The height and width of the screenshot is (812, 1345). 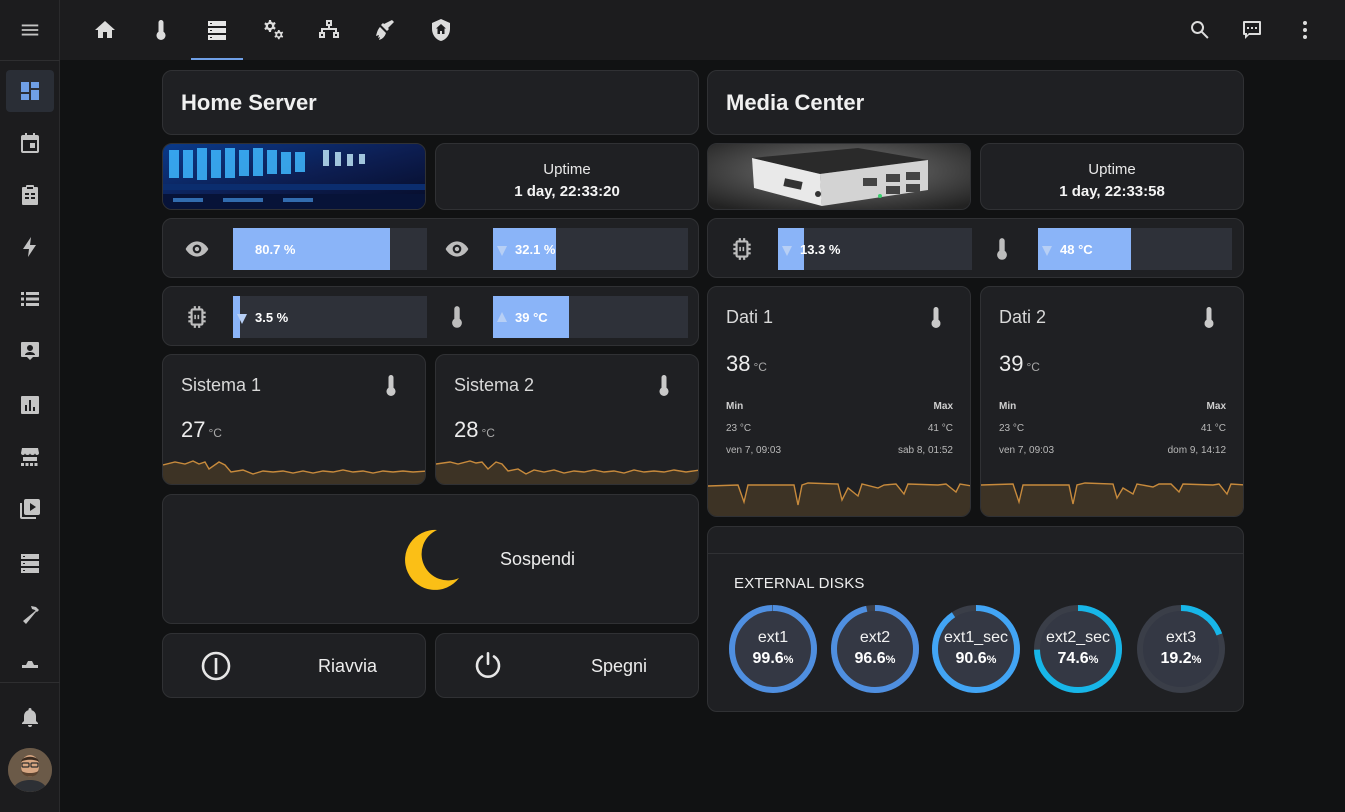 I want to click on suspend-button: Sospendi, so click(x=430, y=559).